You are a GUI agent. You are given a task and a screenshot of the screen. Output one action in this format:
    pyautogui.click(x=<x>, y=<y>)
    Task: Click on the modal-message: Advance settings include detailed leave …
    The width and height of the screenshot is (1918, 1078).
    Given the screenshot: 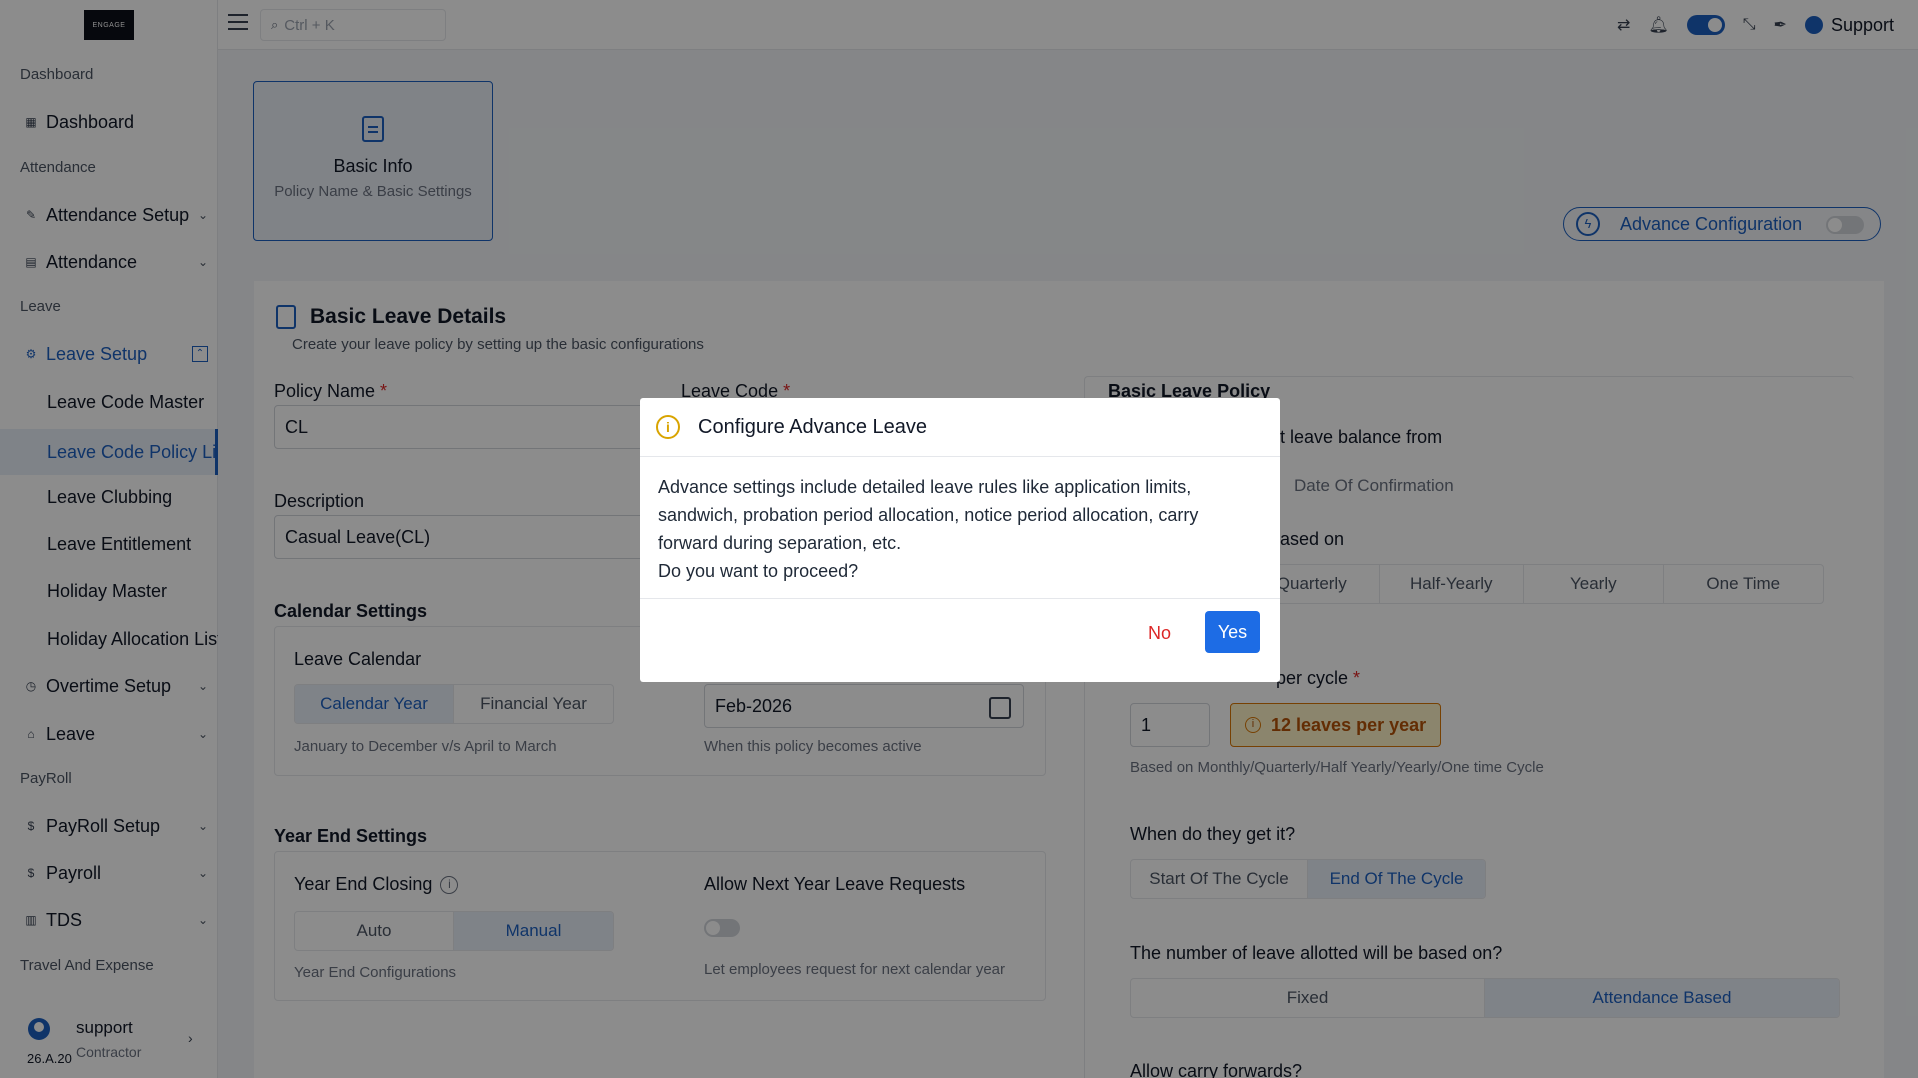 What is the action you would take?
    pyautogui.click(x=928, y=515)
    